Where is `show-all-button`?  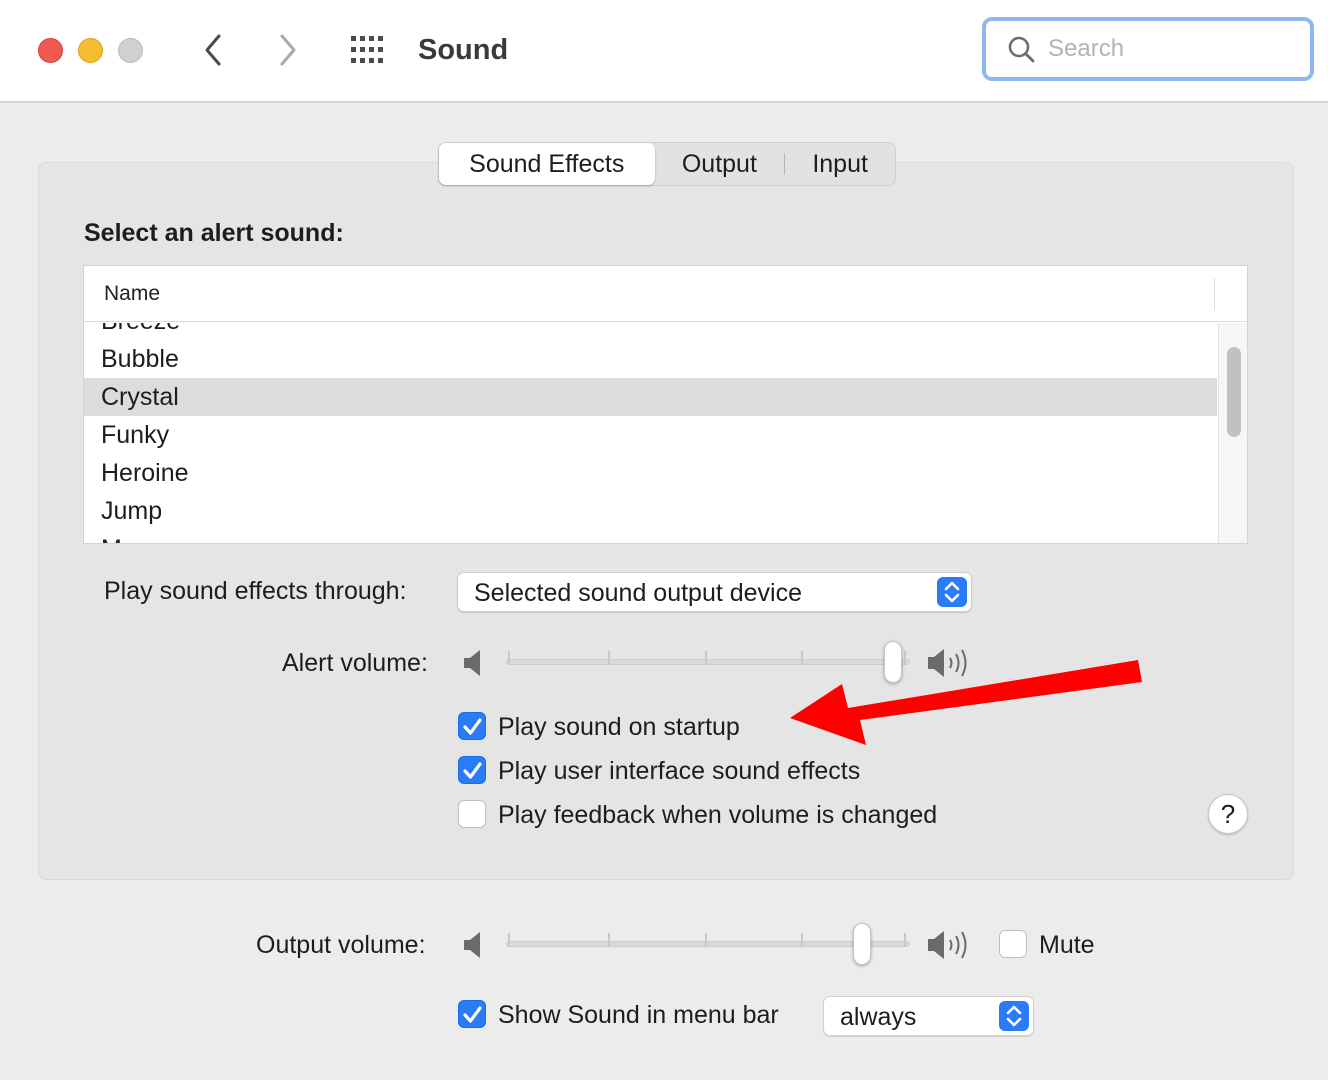
show-all-button is located at coordinates (369, 50).